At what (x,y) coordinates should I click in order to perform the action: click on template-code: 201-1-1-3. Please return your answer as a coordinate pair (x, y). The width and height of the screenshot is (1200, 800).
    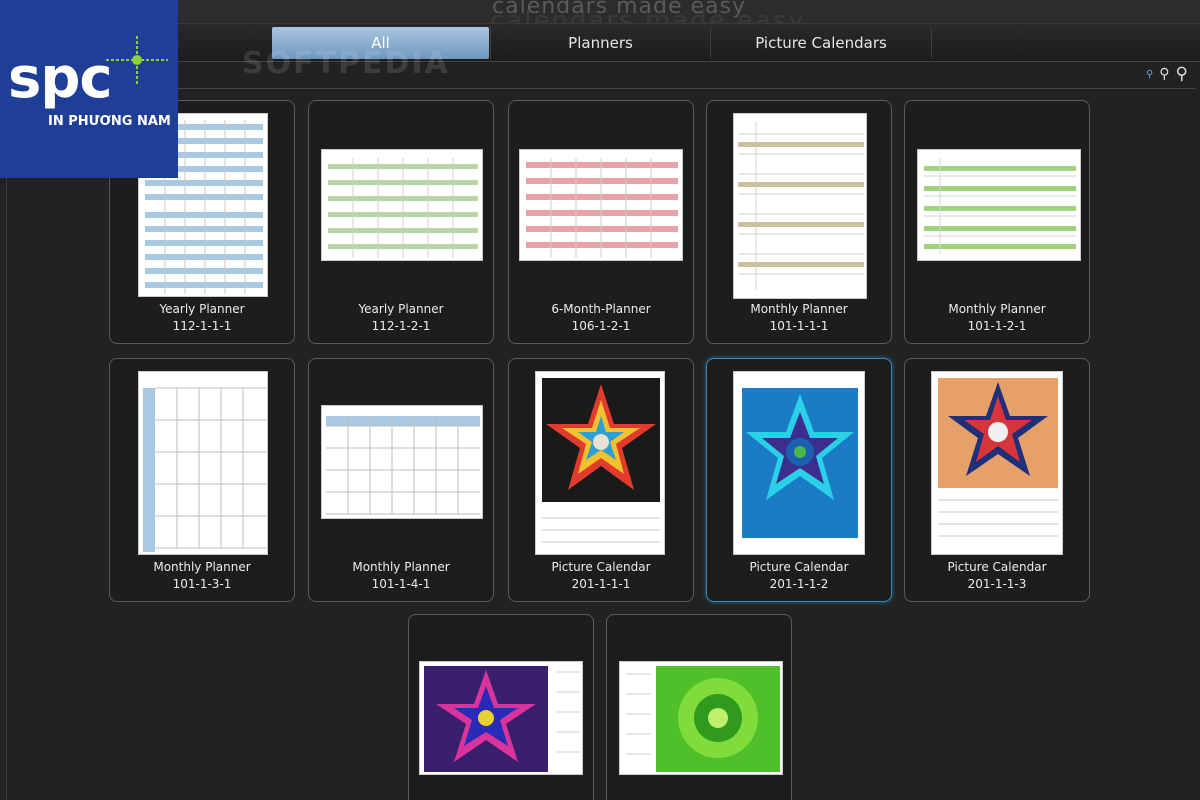
    Looking at the image, I should click on (997, 584).